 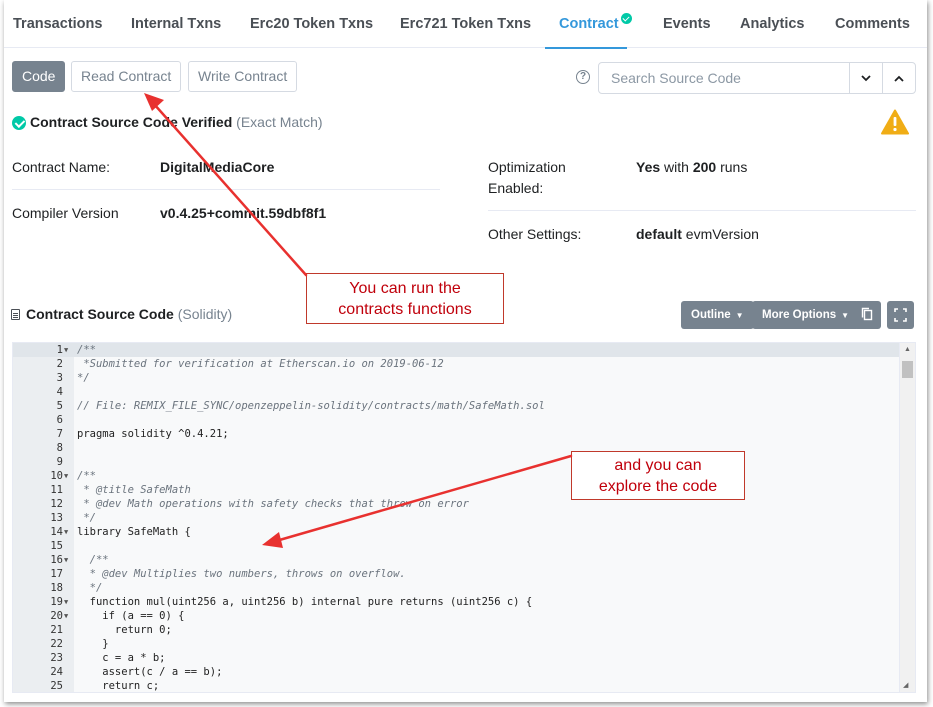 I want to click on resize-grip-icon: ◢, so click(x=905, y=685).